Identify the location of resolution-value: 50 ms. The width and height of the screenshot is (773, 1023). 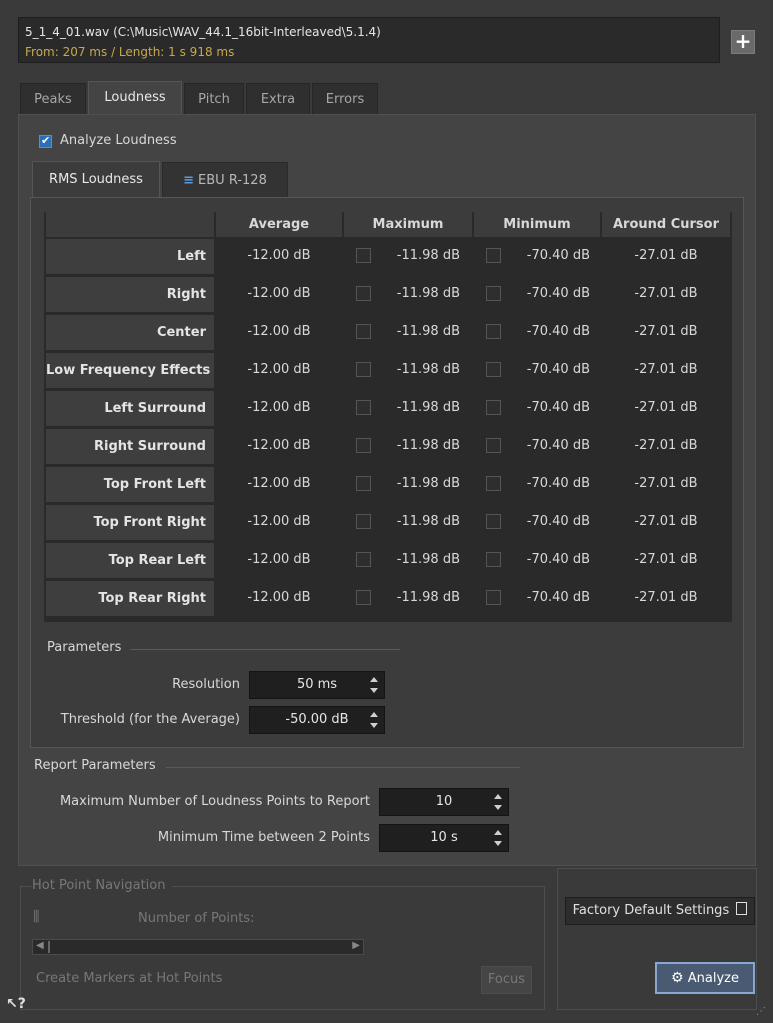
(317, 684).